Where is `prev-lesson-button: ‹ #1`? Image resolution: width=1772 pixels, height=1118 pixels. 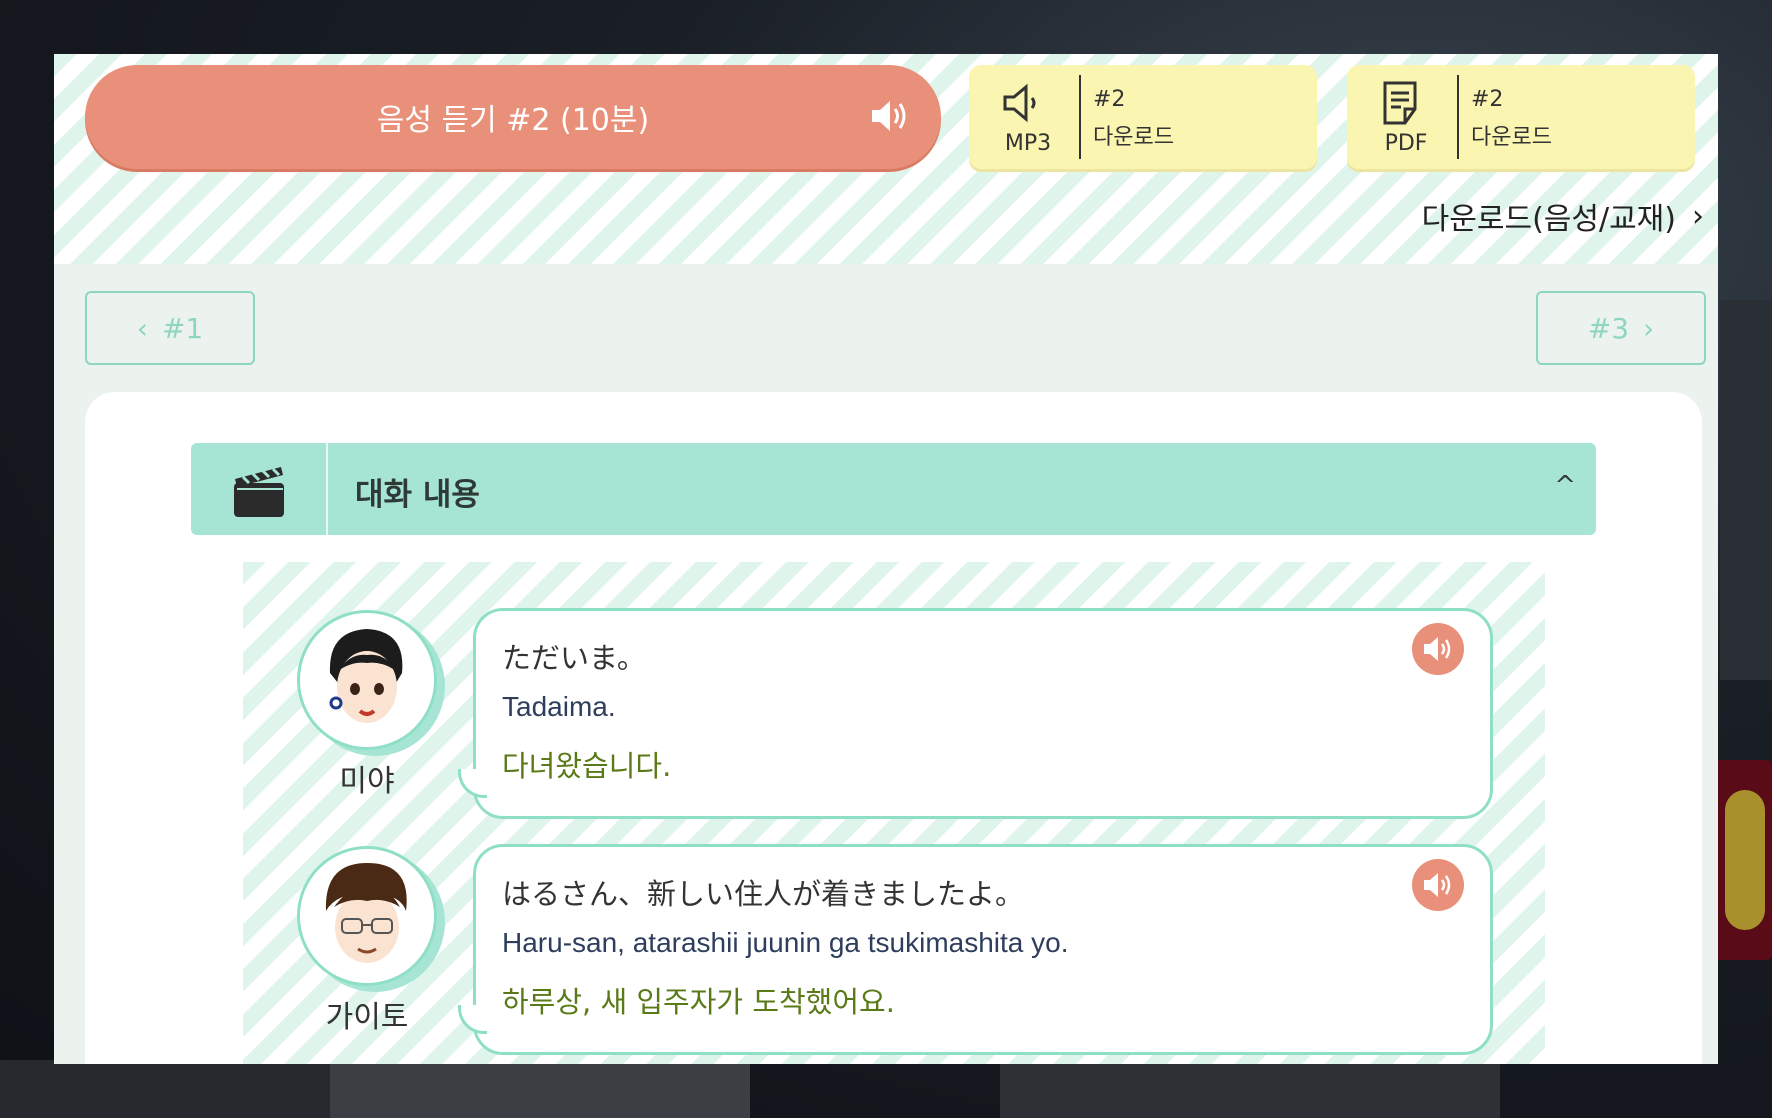 prev-lesson-button: ‹ #1 is located at coordinates (170, 328).